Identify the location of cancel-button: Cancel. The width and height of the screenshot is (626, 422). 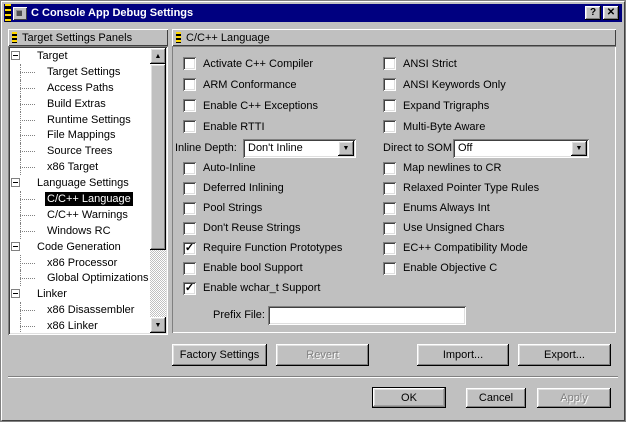
(496, 398).